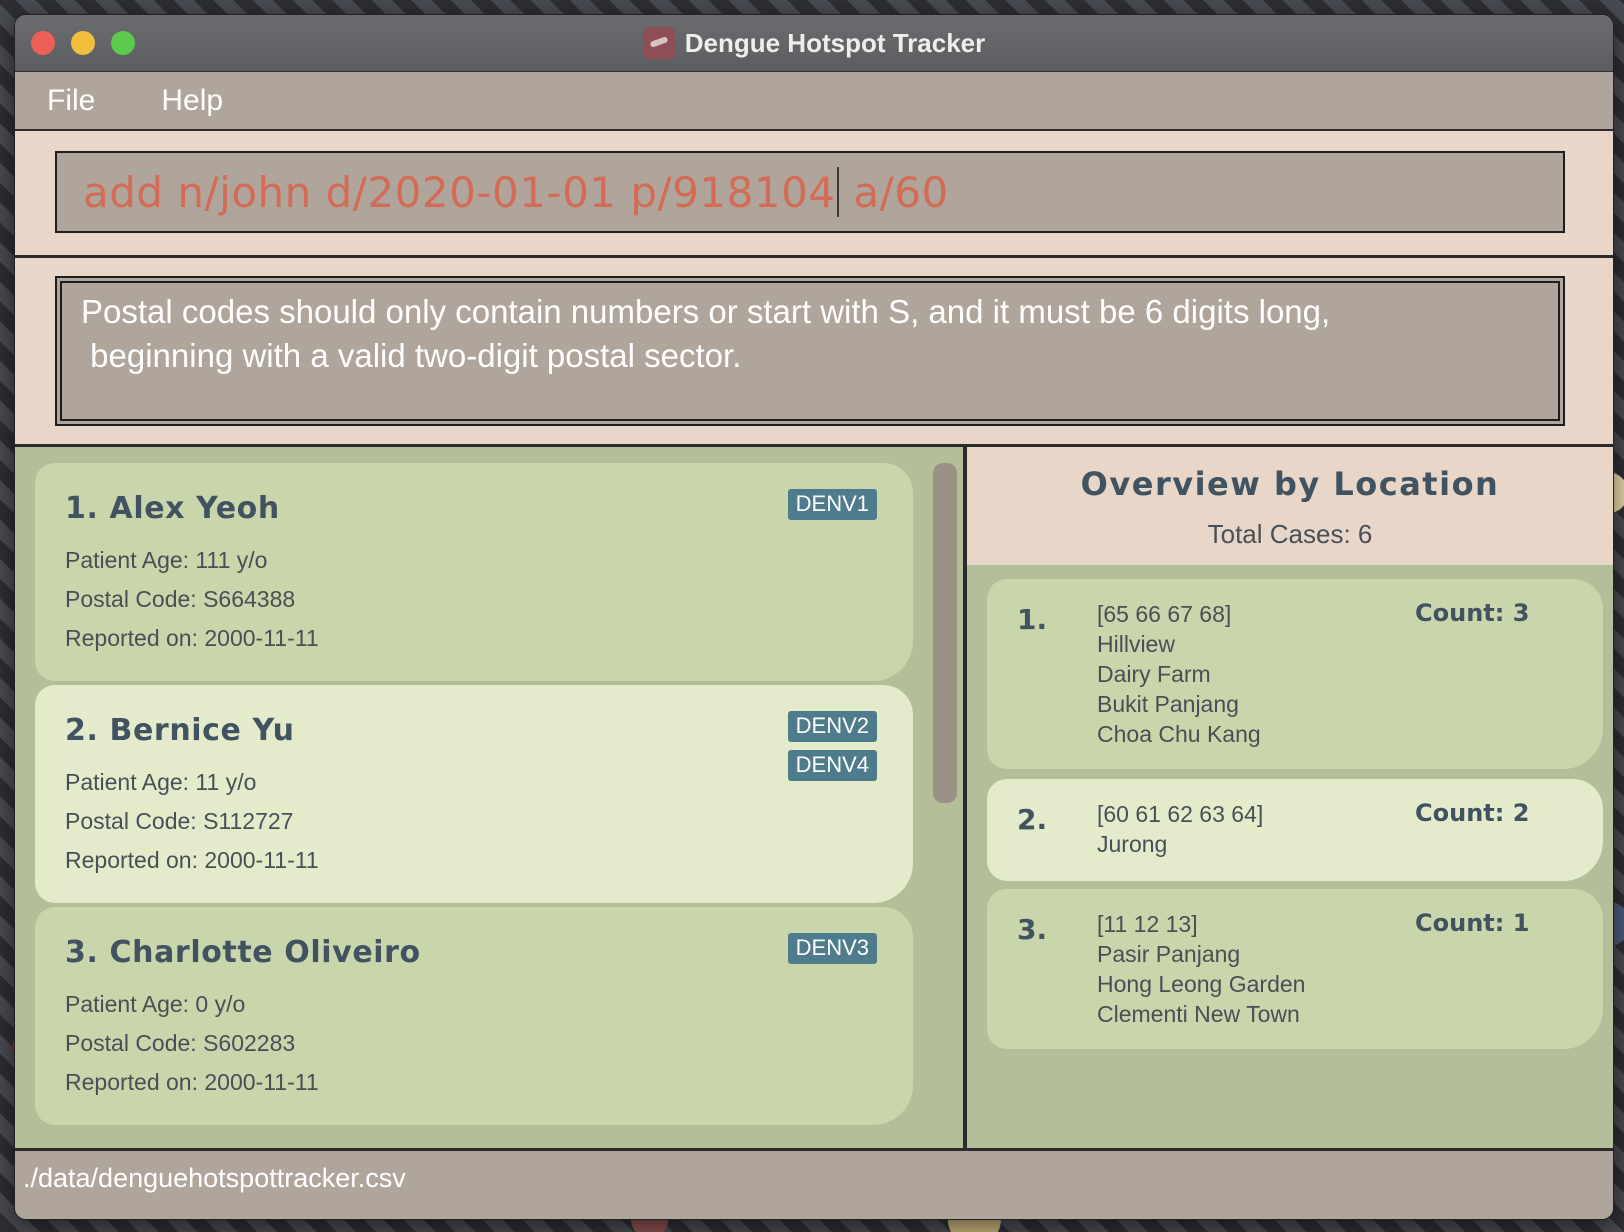 The image size is (1624, 1232). Describe the element at coordinates (1136, 644) in the screenshot. I see `location-name: Hillview` at that location.